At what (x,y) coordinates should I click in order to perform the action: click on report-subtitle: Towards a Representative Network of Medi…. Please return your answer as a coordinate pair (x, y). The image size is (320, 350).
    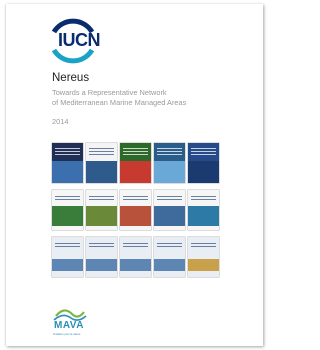
    Looking at the image, I should click on (152, 98).